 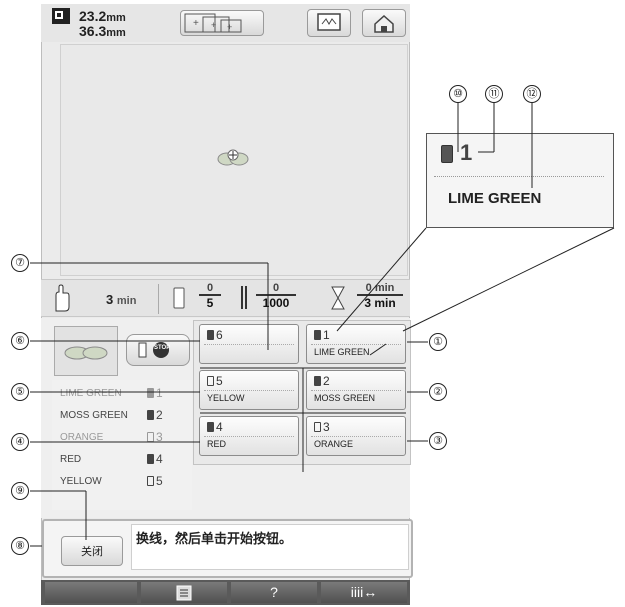 What do you see at coordinates (458, 94) in the screenshot?
I see `callout-10: ⑩` at bounding box center [458, 94].